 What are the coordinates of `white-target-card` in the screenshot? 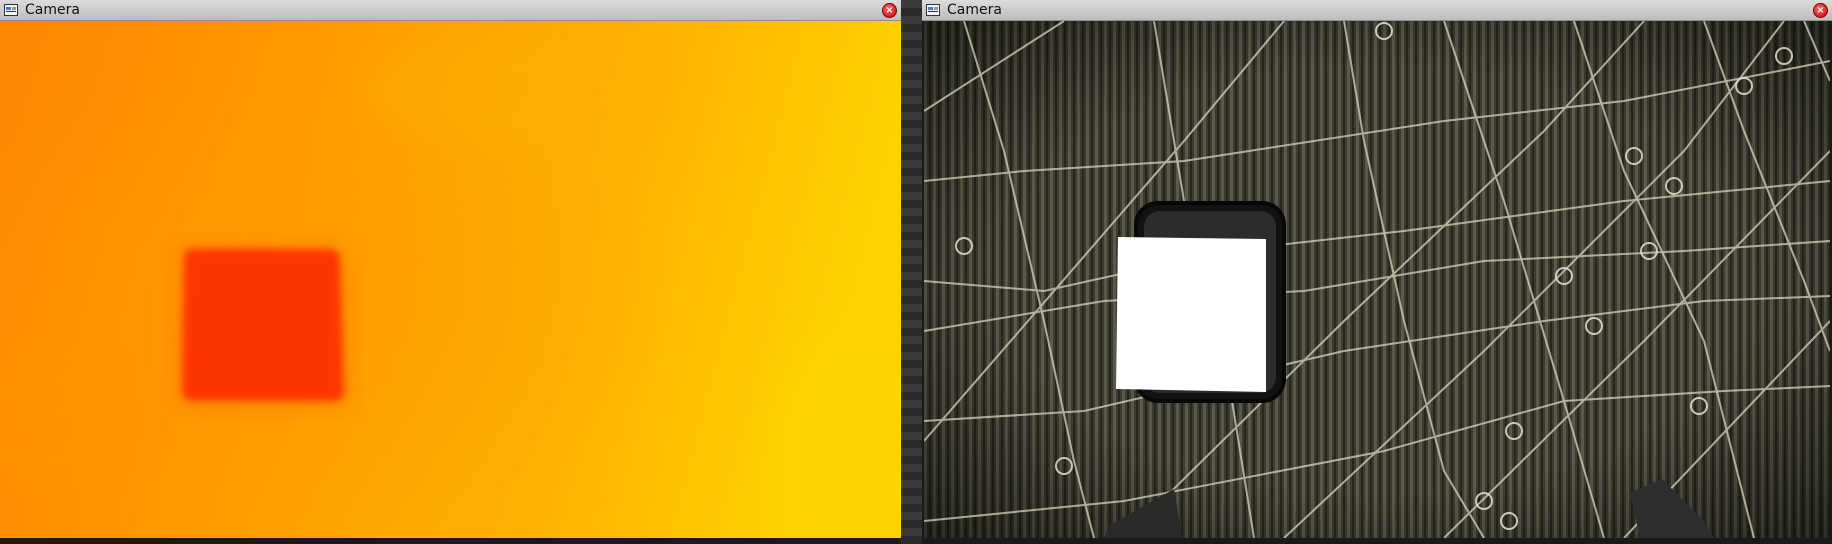 It's located at (1191, 314).